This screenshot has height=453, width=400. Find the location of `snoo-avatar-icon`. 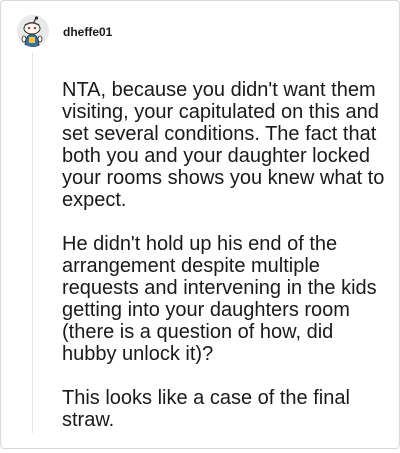

snoo-avatar-icon is located at coordinates (33, 31).